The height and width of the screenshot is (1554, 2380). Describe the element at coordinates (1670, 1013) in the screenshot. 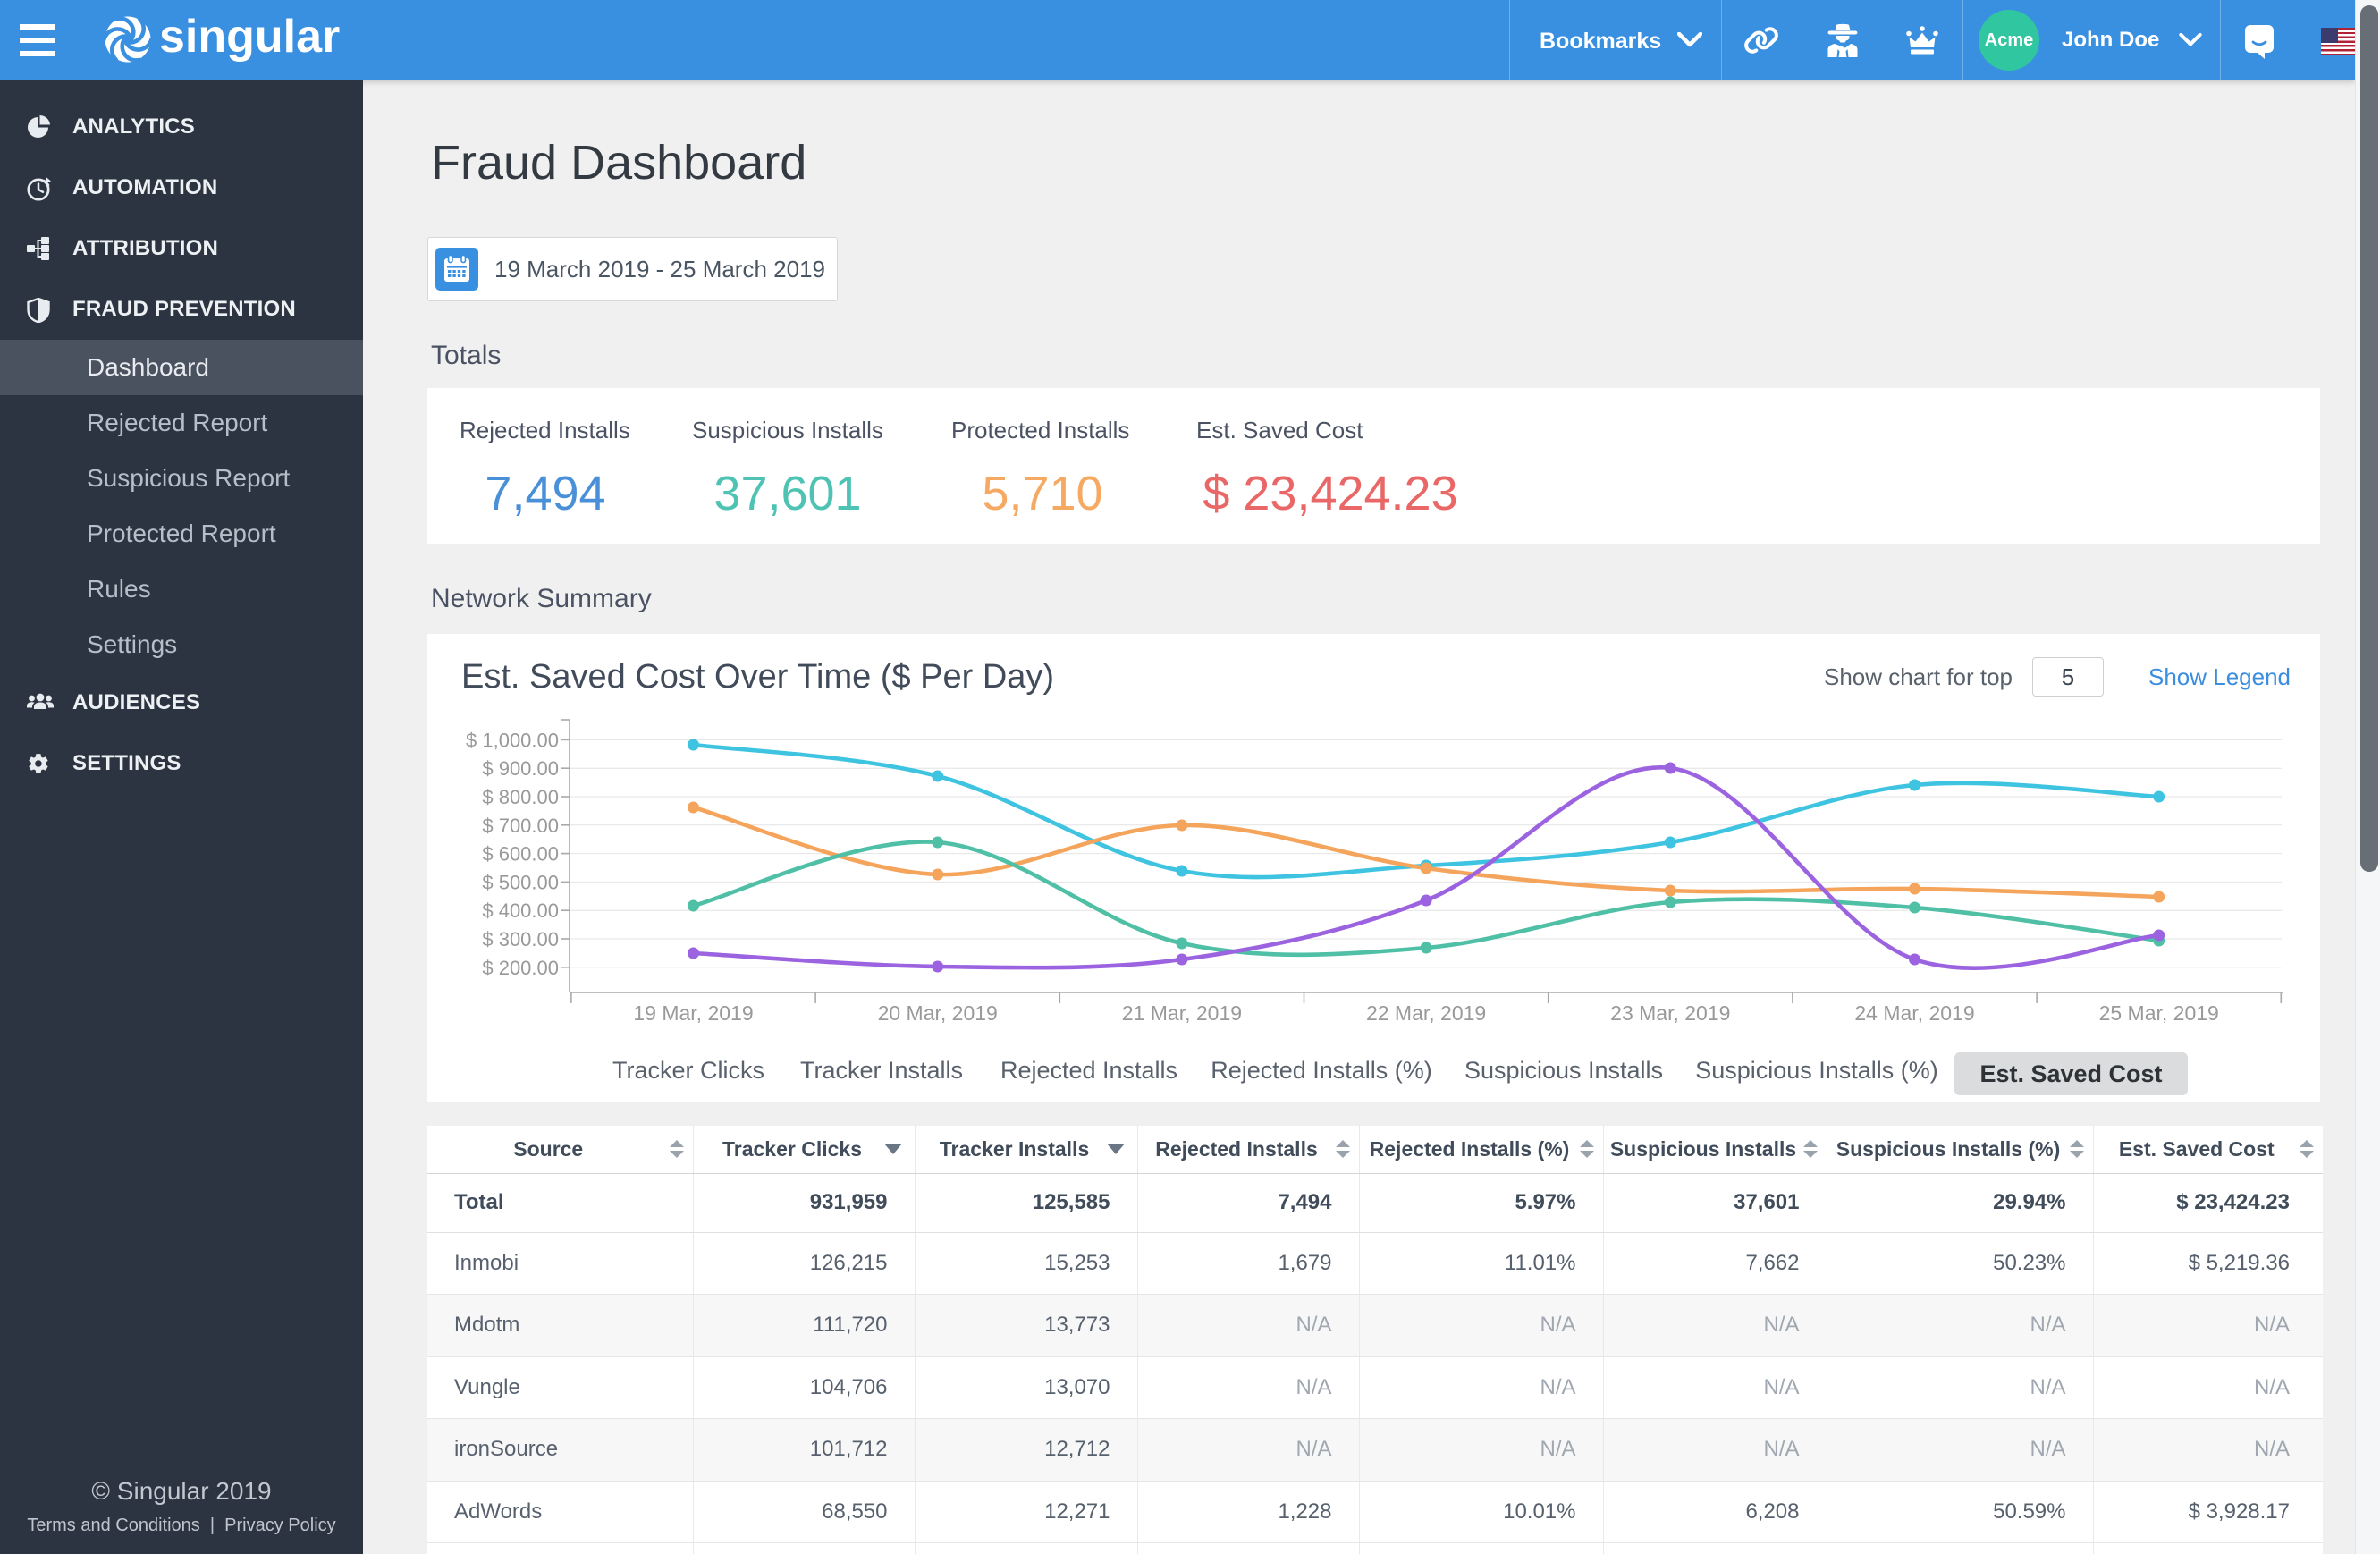

I see `svg-text: 23 Mar, 2019` at that location.